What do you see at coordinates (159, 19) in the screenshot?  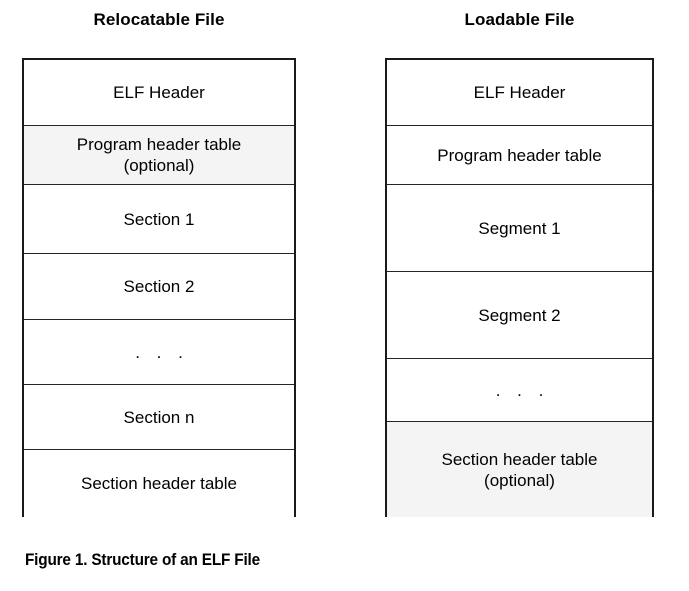 I see `column-title-relocatable: Relocatable File` at bounding box center [159, 19].